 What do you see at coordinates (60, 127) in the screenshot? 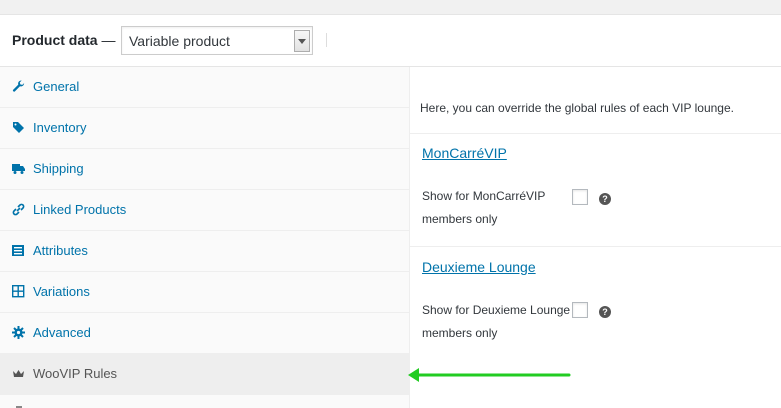
I see `tab-label: Inventory` at bounding box center [60, 127].